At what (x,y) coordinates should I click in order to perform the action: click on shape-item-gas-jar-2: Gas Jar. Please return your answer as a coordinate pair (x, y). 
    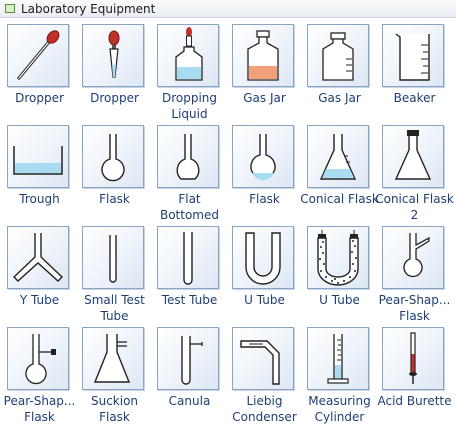
    Looking at the image, I should click on (339, 74).